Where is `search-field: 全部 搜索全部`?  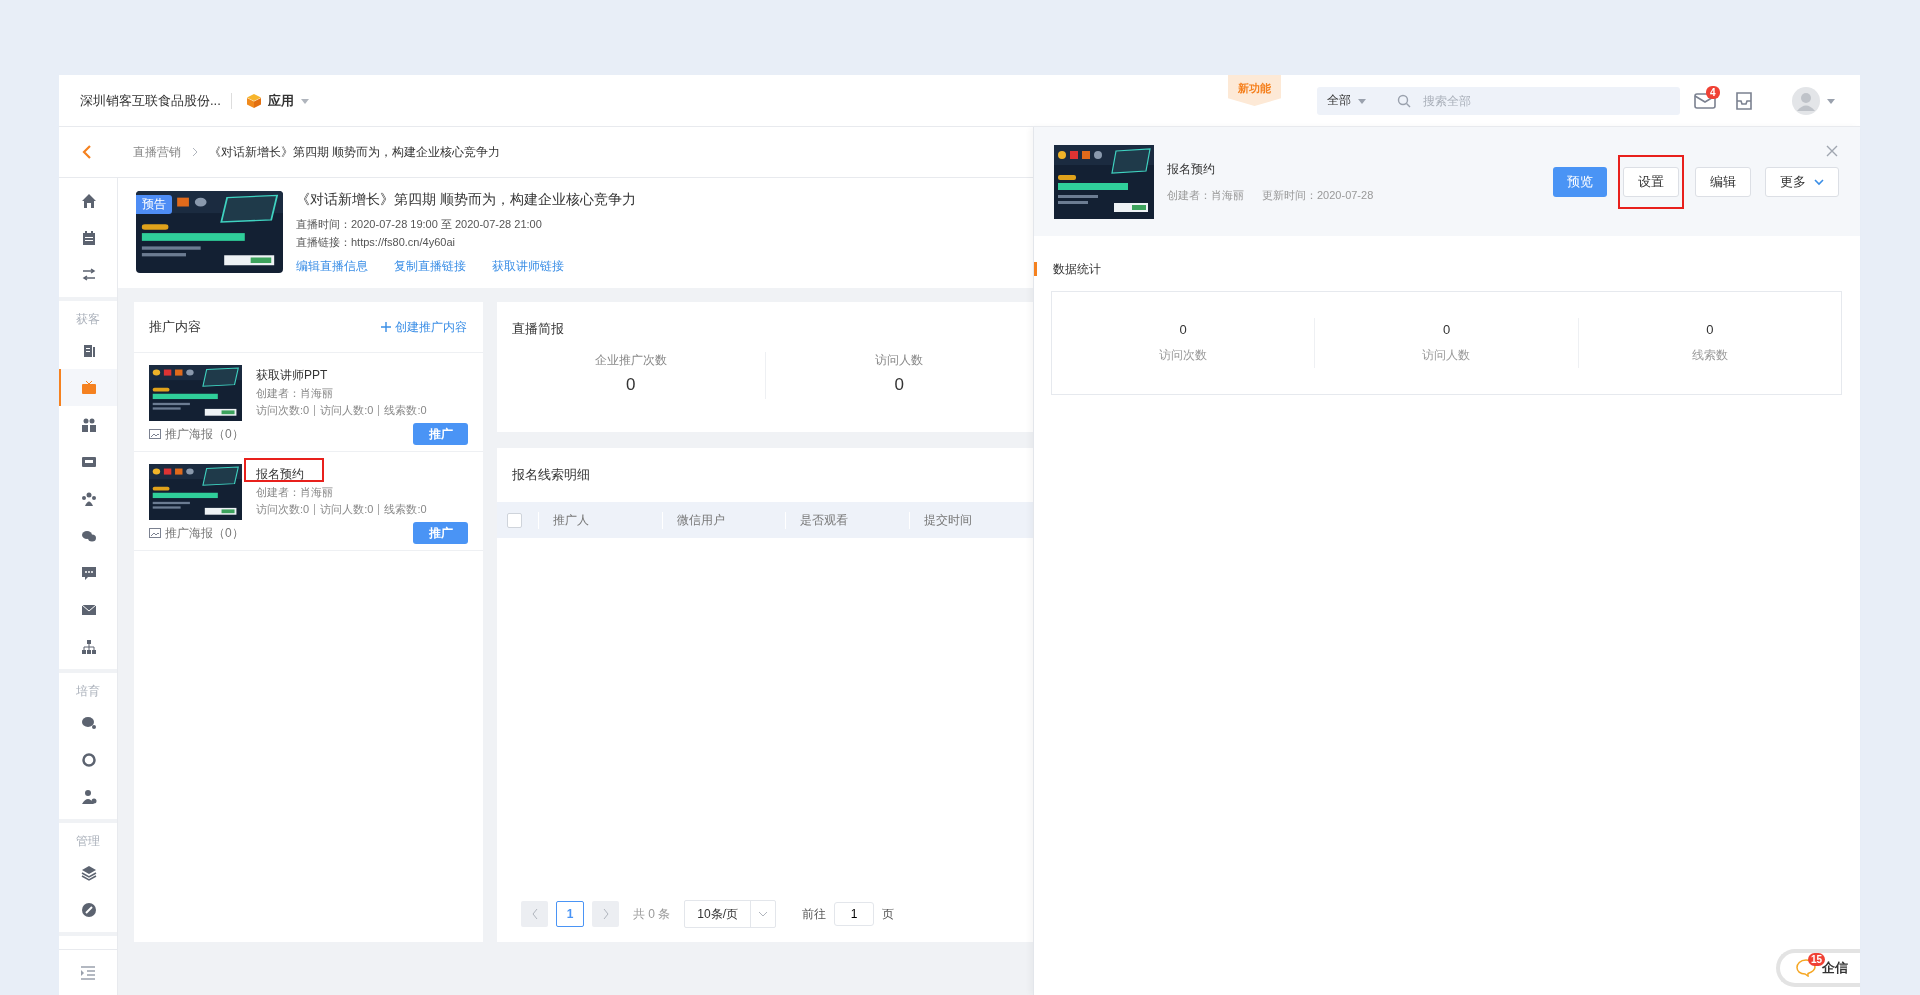 search-field: 全部 搜索全部 is located at coordinates (1498, 100).